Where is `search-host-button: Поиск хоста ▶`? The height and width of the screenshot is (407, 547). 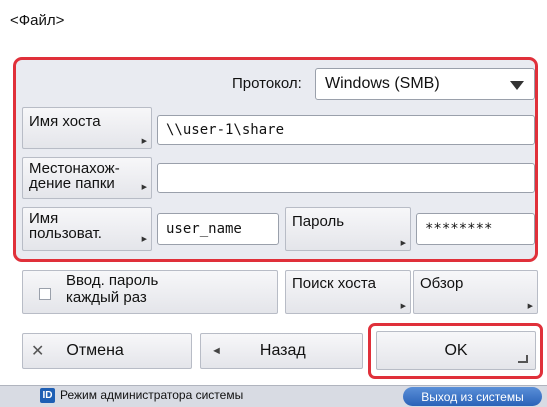 search-host-button: Поиск хоста ▶ is located at coordinates (348, 292).